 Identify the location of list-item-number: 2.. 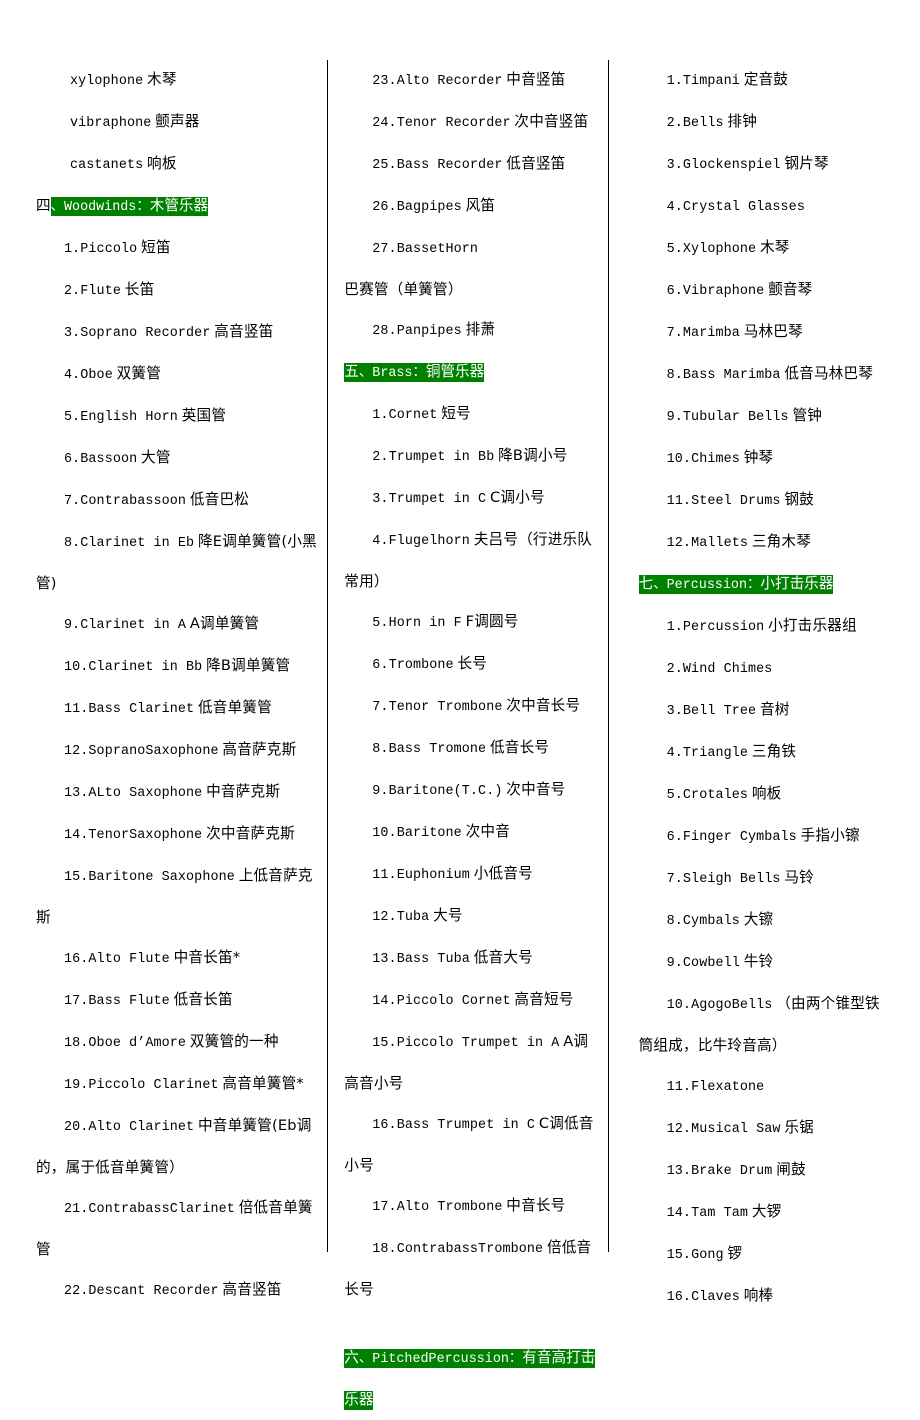
(72, 291).